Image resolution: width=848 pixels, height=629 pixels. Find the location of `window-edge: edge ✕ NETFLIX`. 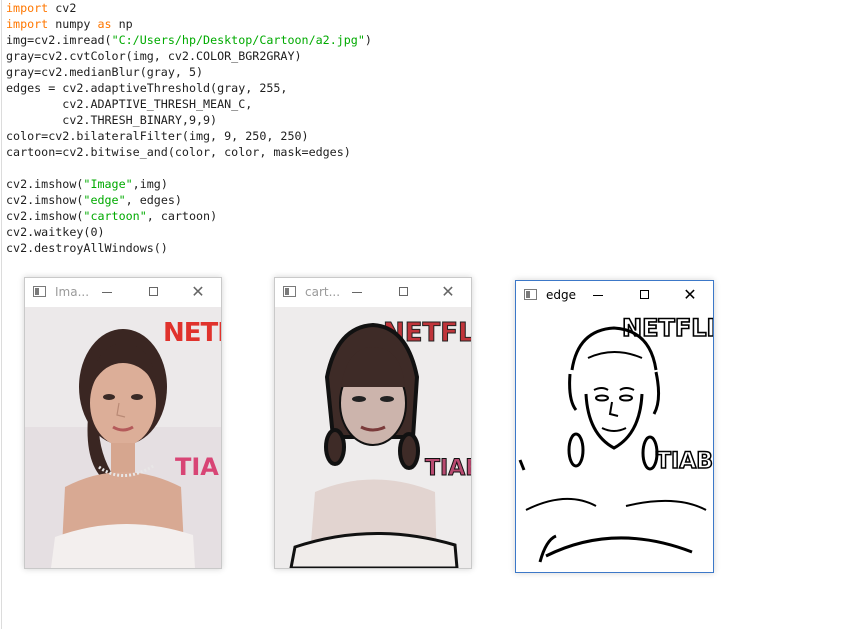

window-edge: edge ✕ NETFLIX is located at coordinates (614, 426).